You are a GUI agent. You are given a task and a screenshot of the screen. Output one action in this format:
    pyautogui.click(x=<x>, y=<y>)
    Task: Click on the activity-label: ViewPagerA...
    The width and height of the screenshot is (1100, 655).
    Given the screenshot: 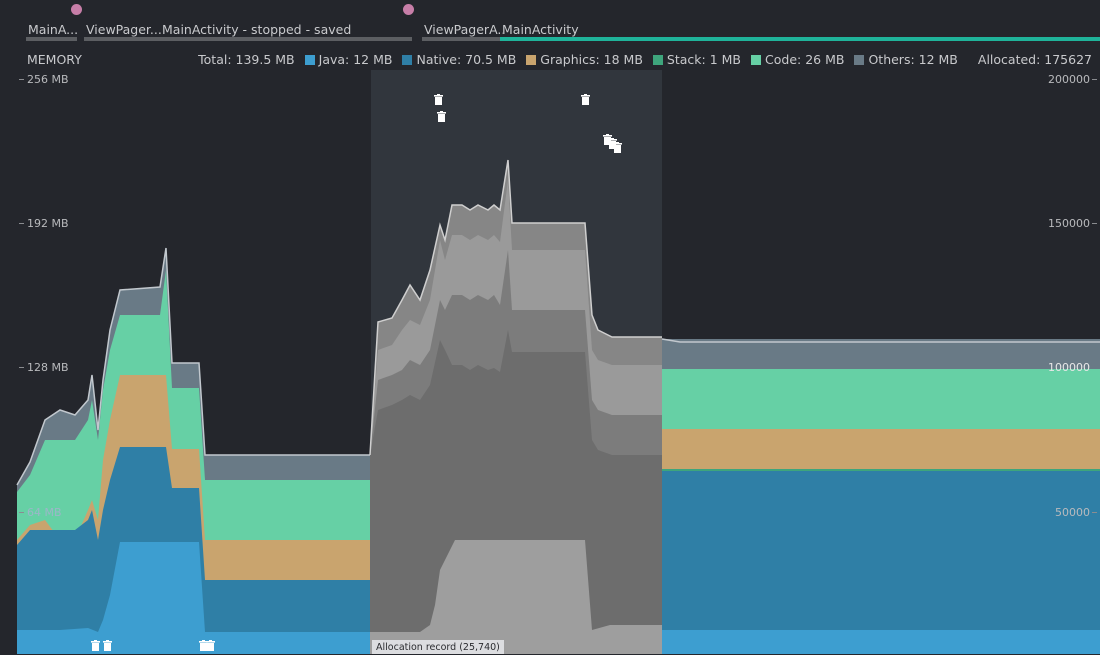 What is the action you would take?
    pyautogui.click(x=463, y=29)
    